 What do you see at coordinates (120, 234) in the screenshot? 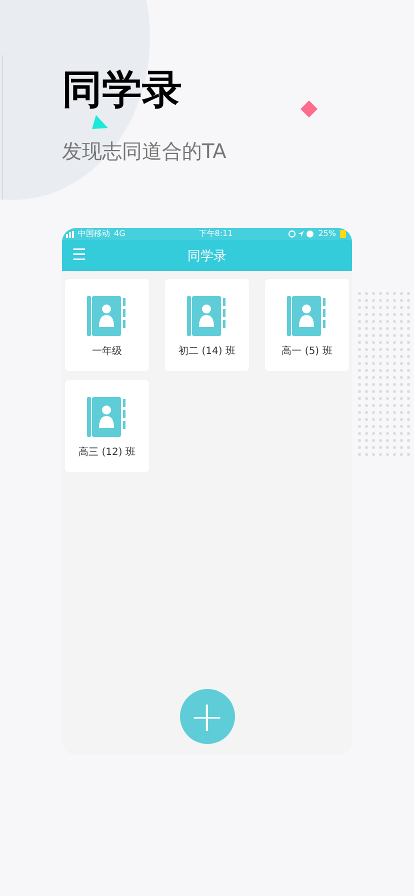
I see `network-text: 4G` at bounding box center [120, 234].